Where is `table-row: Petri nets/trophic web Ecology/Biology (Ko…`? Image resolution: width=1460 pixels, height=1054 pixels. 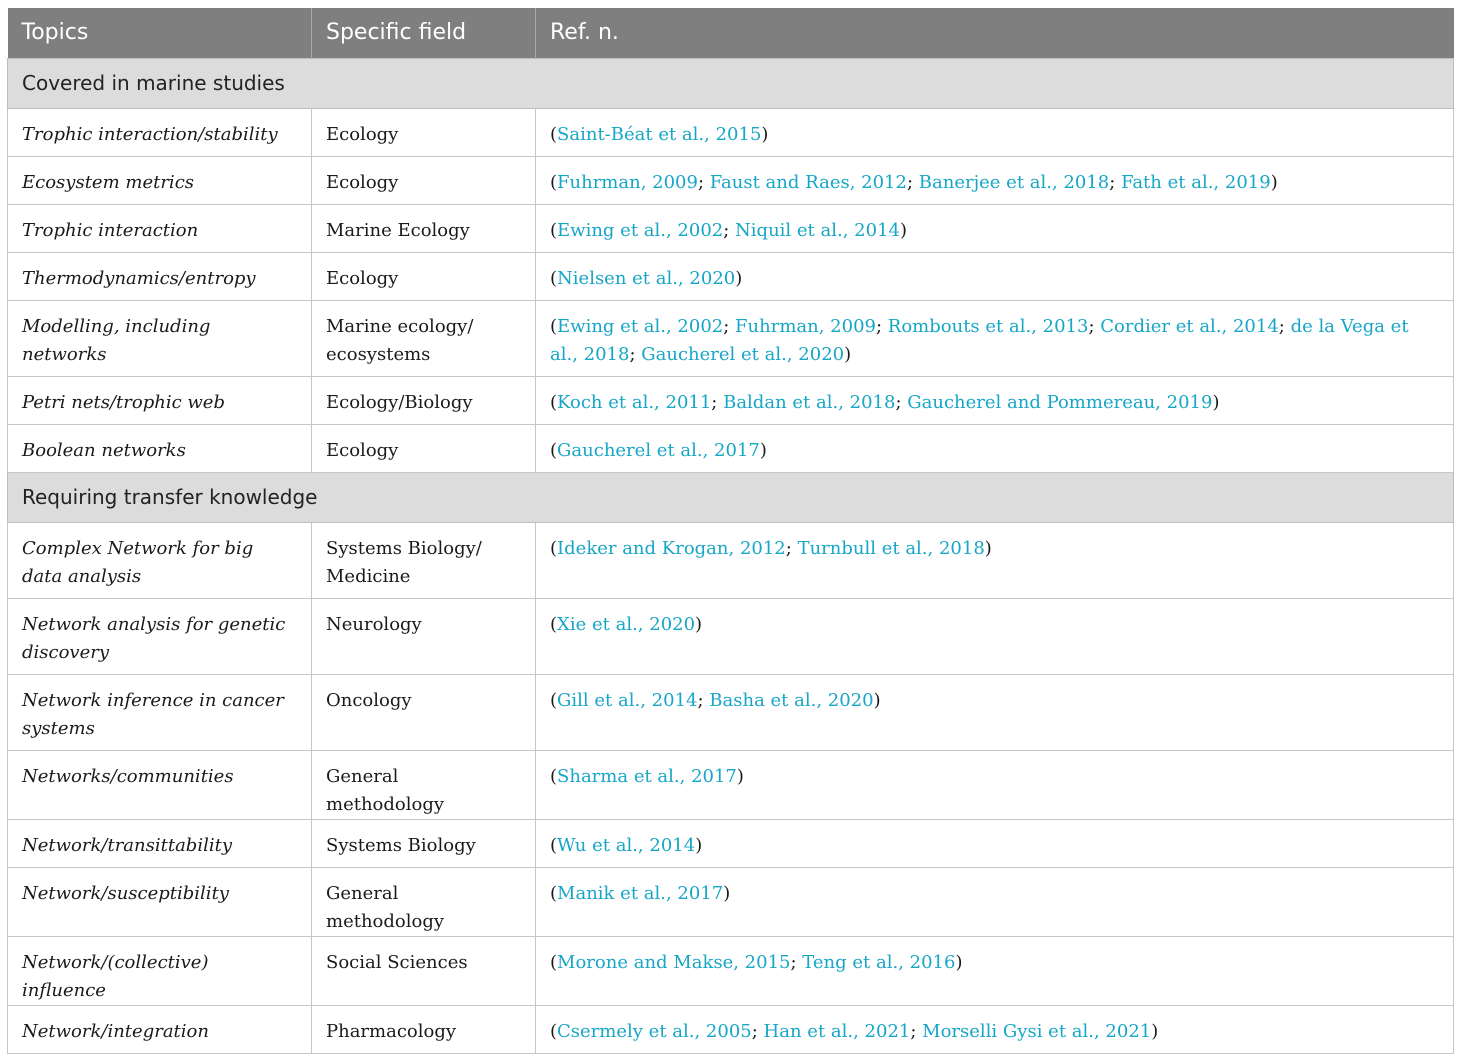 table-row: Petri nets/trophic web Ecology/Biology (Ko… is located at coordinates (730, 400).